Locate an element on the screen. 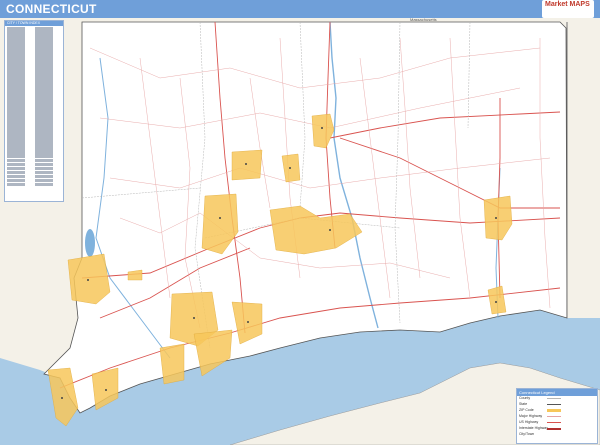 The width and height of the screenshot is (600, 445). urban-torrington is located at coordinates (135, 275).